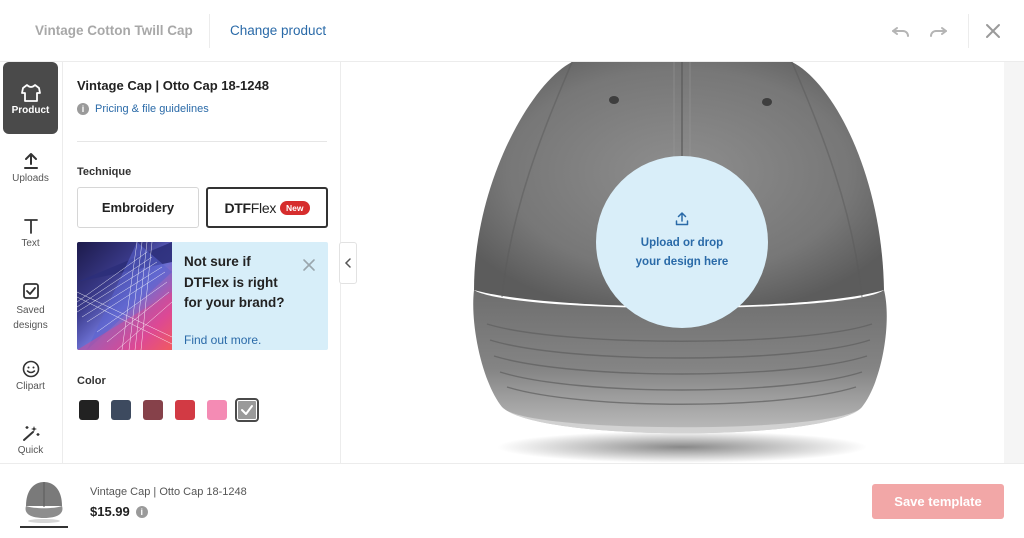 The width and height of the screenshot is (1024, 538). I want to click on technique-dtflex-button: DTFFlex New, so click(267, 207).